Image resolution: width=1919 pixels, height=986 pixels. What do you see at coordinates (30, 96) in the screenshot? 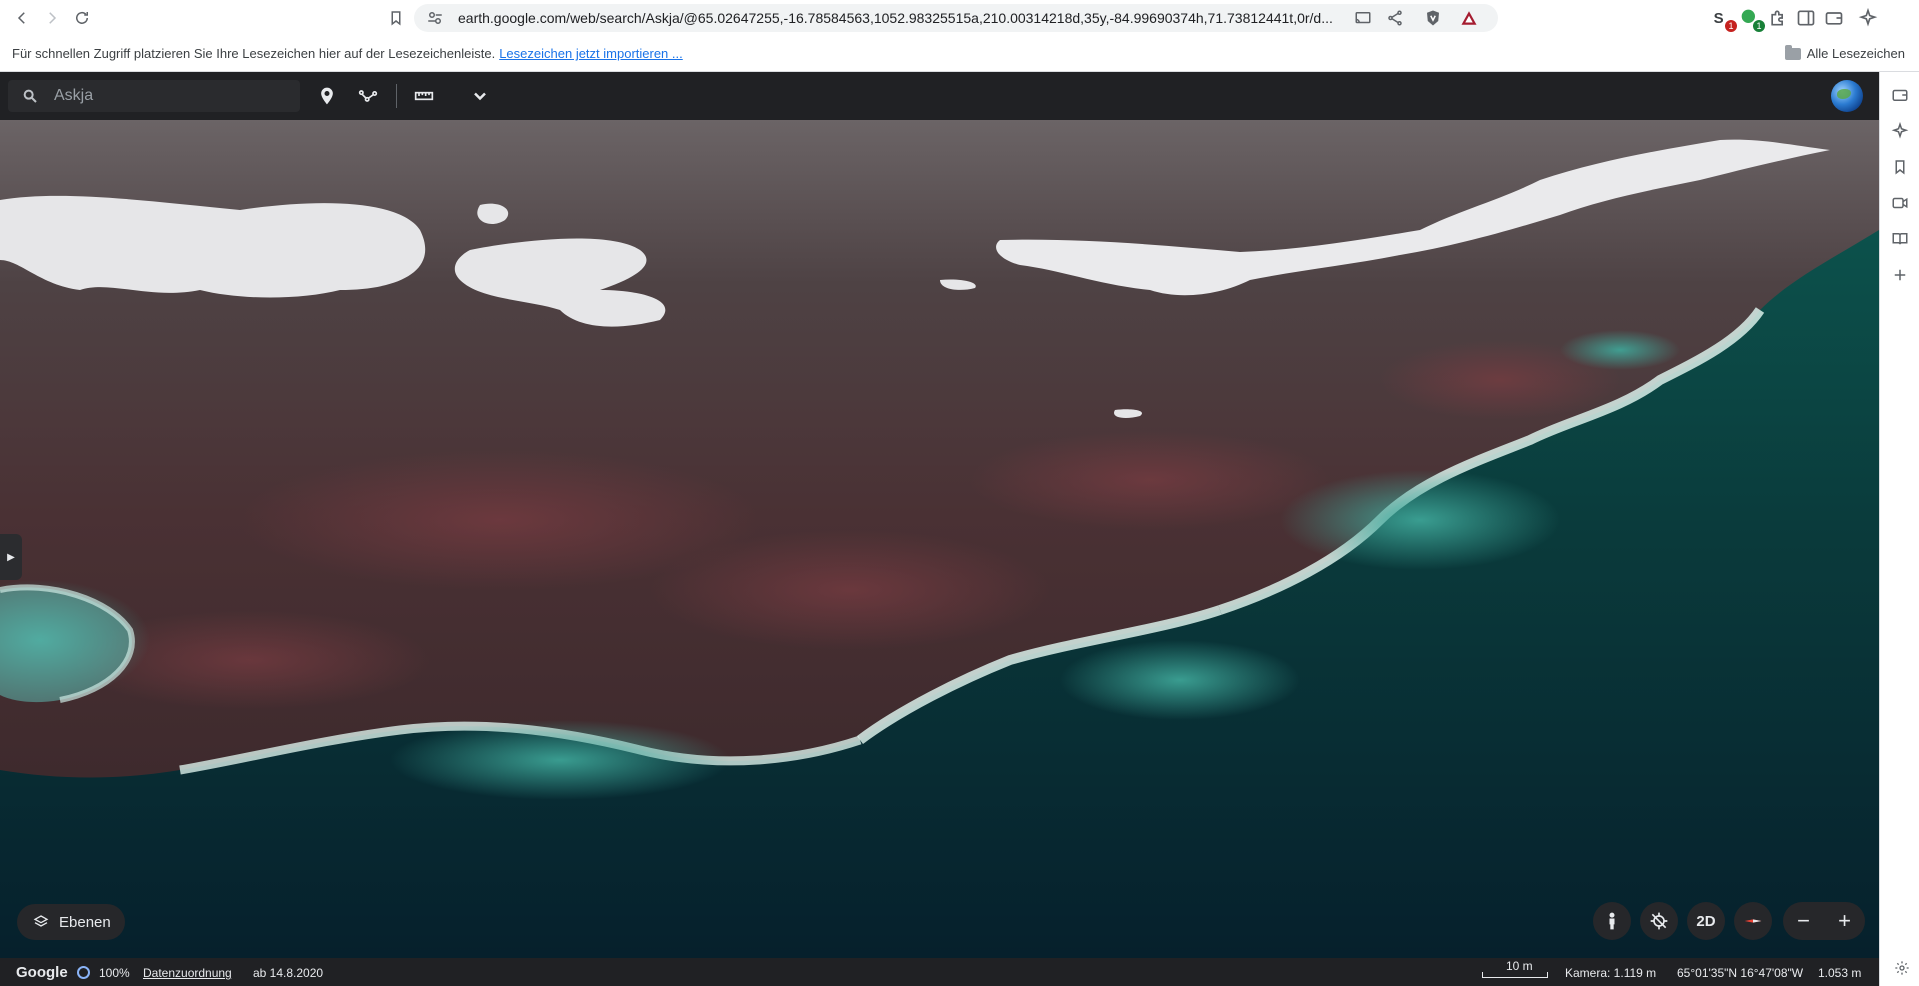
I see `search-icon` at bounding box center [30, 96].